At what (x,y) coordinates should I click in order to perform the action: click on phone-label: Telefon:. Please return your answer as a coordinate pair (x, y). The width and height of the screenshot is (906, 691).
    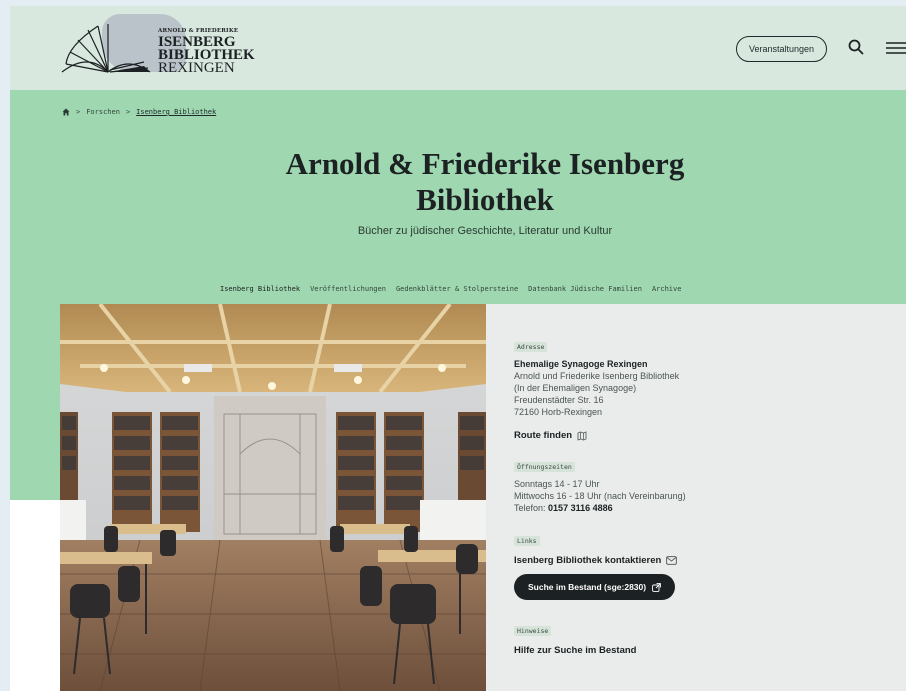
    Looking at the image, I should click on (530, 508).